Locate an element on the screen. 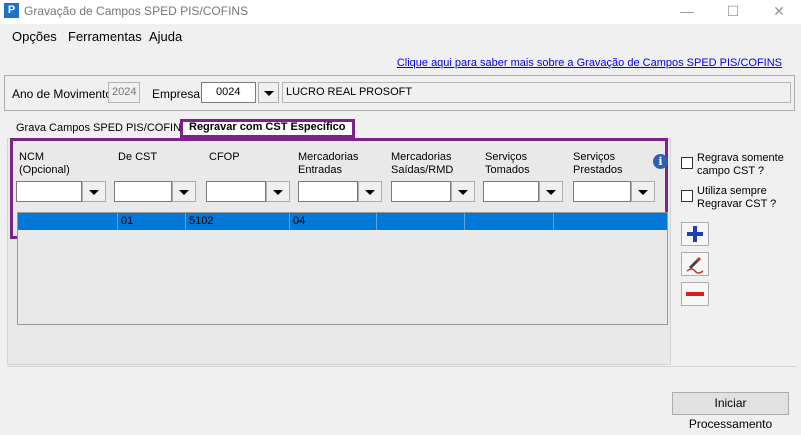 This screenshot has height=435, width=801. regrava-label: Regrava somente campo CST ? is located at coordinates (740, 164).